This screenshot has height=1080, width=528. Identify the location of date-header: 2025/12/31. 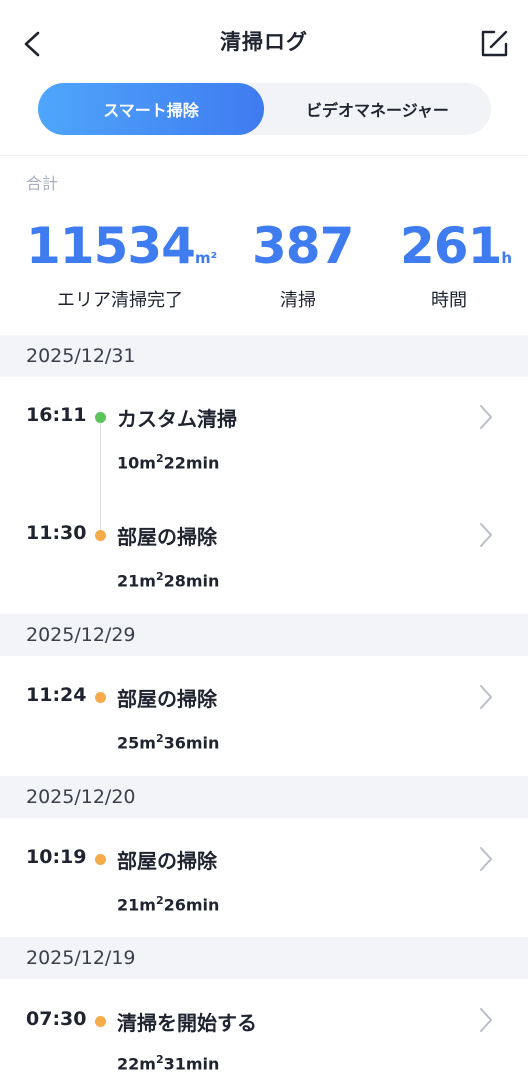
(264, 356).